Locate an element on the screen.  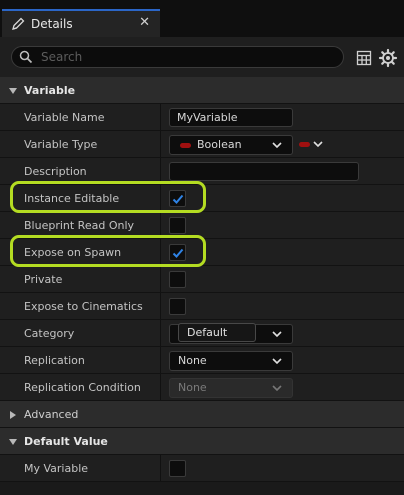
property-label: Expose to Cinematics is located at coordinates (83, 306).